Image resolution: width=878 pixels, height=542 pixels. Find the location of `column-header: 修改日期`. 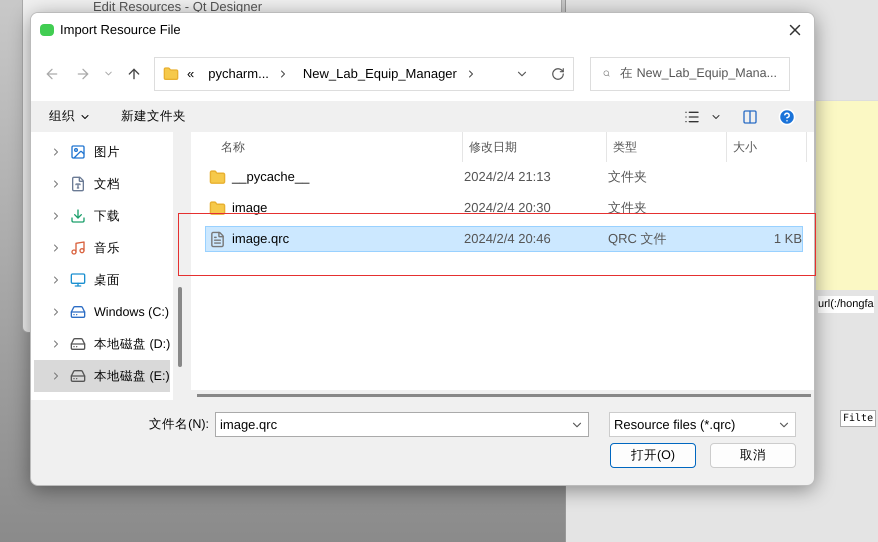

column-header: 修改日期 is located at coordinates (535, 147).